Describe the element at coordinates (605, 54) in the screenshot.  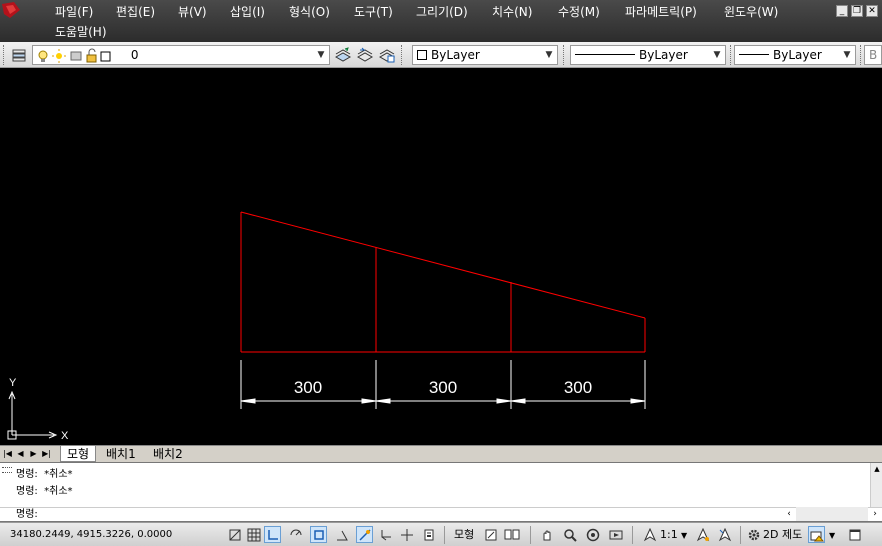
I see `linetype-preview` at that location.